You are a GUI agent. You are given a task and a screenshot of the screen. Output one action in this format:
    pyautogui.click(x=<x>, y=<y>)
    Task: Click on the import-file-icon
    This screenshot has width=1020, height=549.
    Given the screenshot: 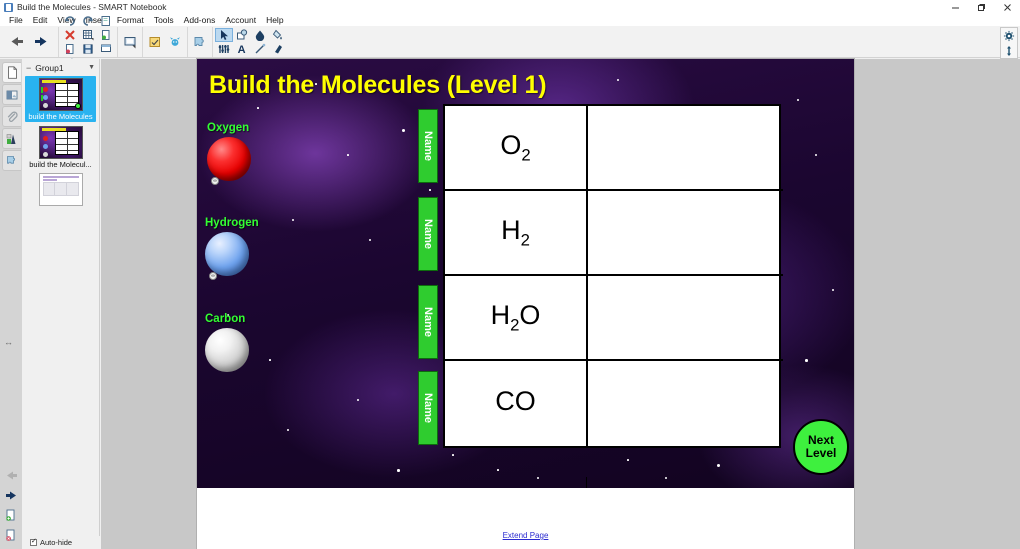 What is the action you would take?
    pyautogui.click(x=70, y=49)
    